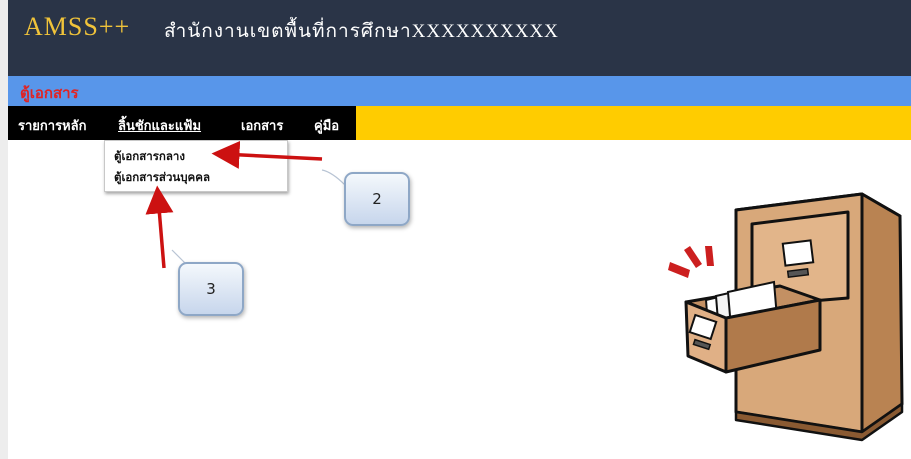 The height and width of the screenshot is (459, 911). What do you see at coordinates (377, 199) in the screenshot?
I see `callout-2: 2` at bounding box center [377, 199].